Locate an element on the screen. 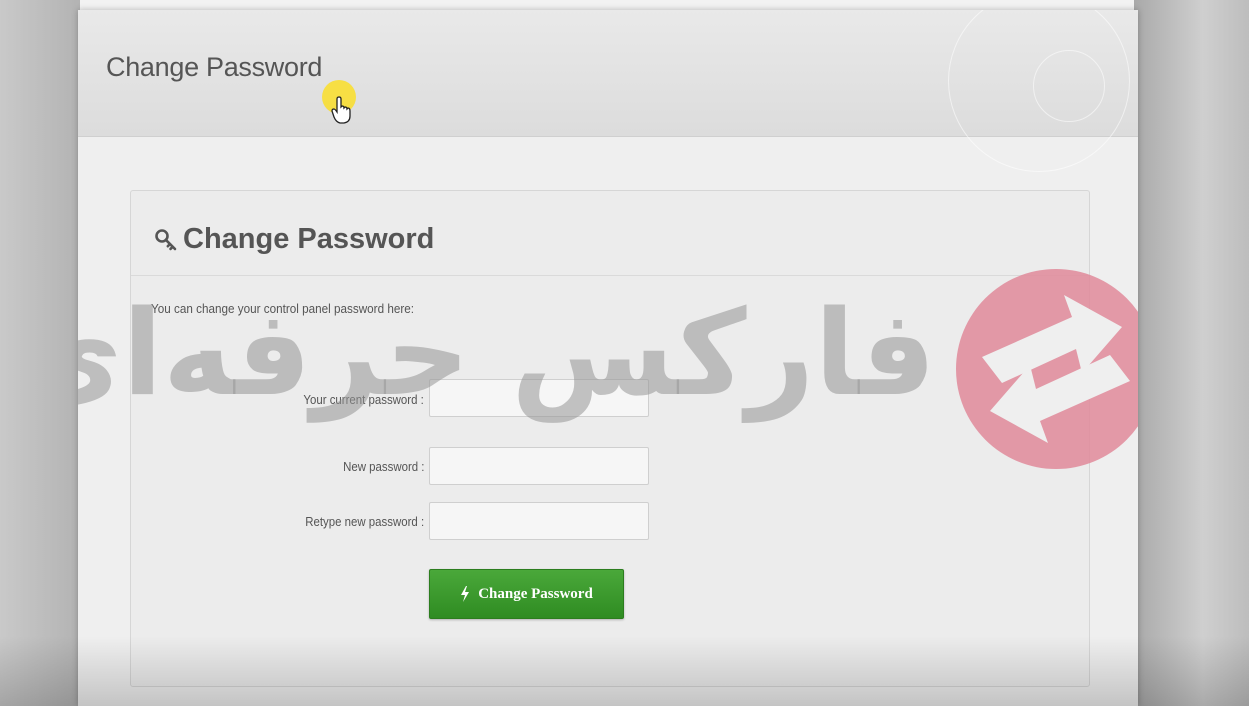 Image resolution: width=1249 pixels, height=706 pixels. backdrop-left is located at coordinates (40, 353).